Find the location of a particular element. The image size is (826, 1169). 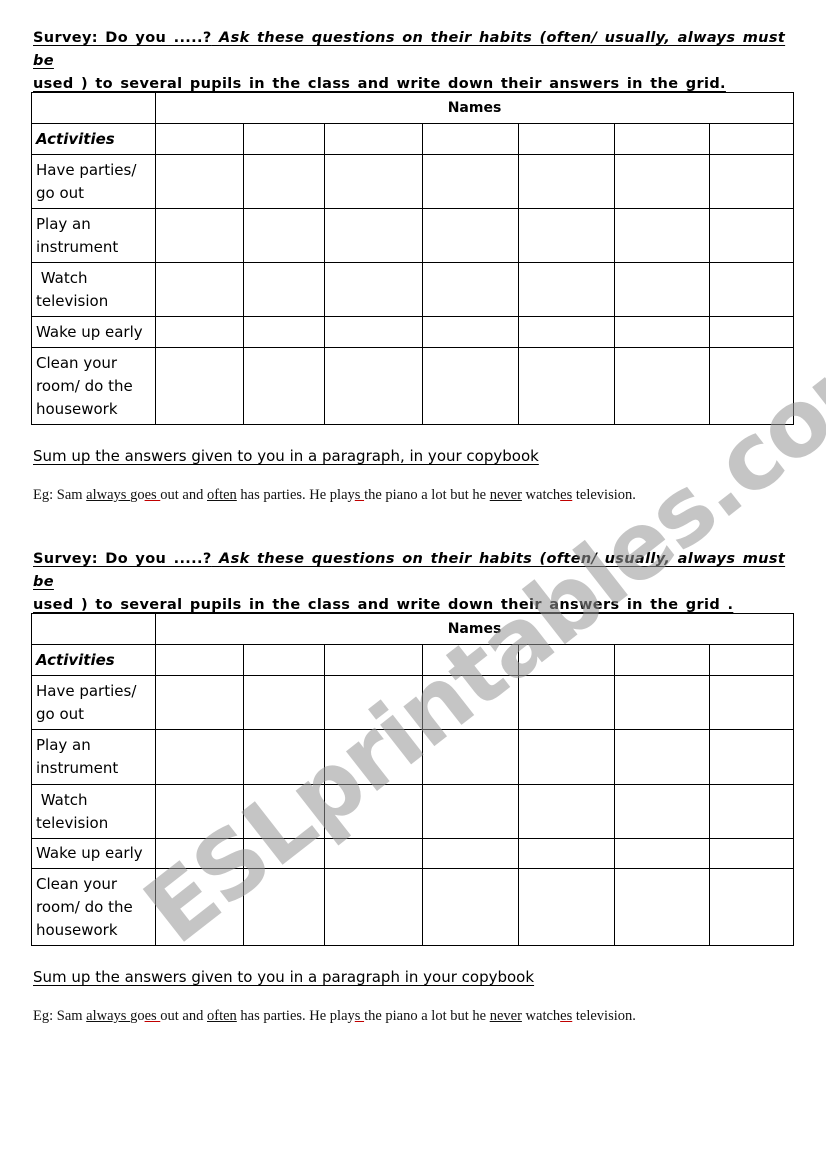

adverb-never: never is located at coordinates (505, 1016).